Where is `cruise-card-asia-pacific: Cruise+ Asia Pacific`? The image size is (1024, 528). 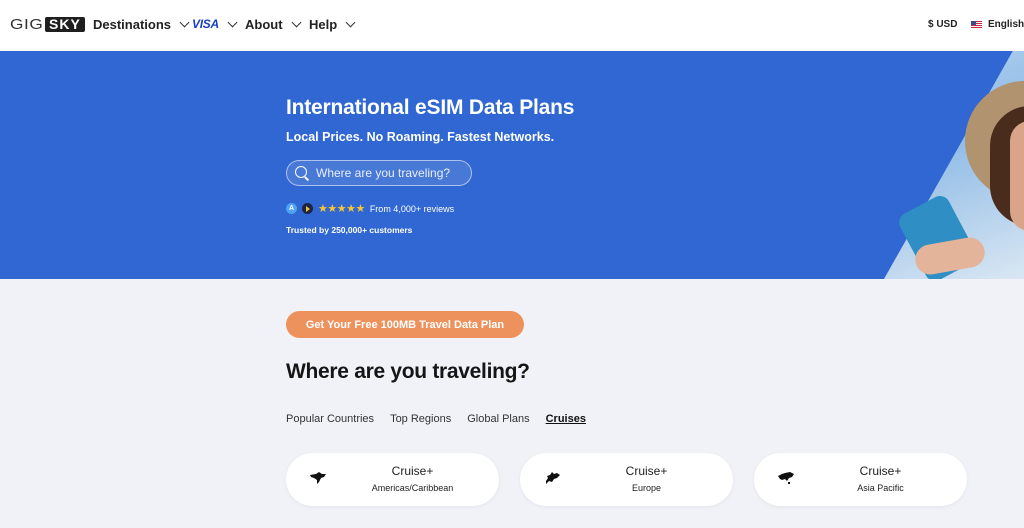
cruise-card-asia-pacific: Cruise+ Asia Pacific is located at coordinates (860, 479).